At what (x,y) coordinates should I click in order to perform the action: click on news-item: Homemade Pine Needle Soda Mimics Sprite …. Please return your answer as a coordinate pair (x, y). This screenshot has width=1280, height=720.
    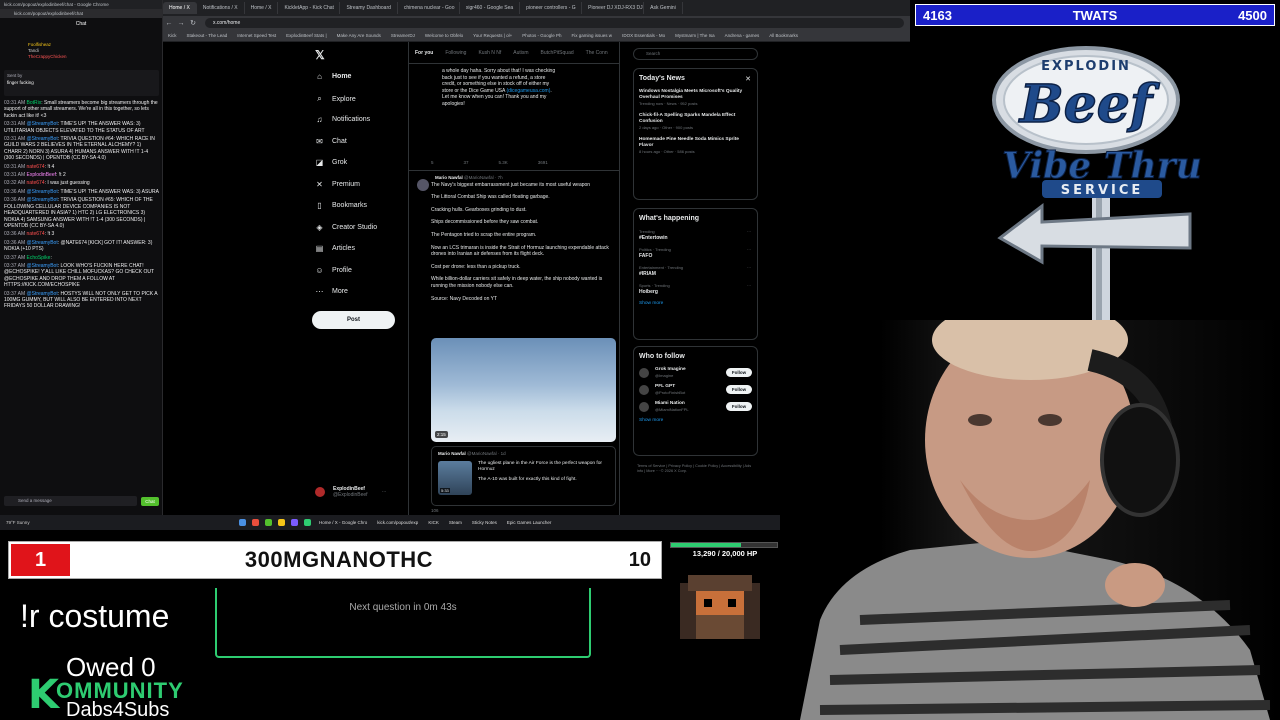
    Looking at the image, I should click on (695, 146).